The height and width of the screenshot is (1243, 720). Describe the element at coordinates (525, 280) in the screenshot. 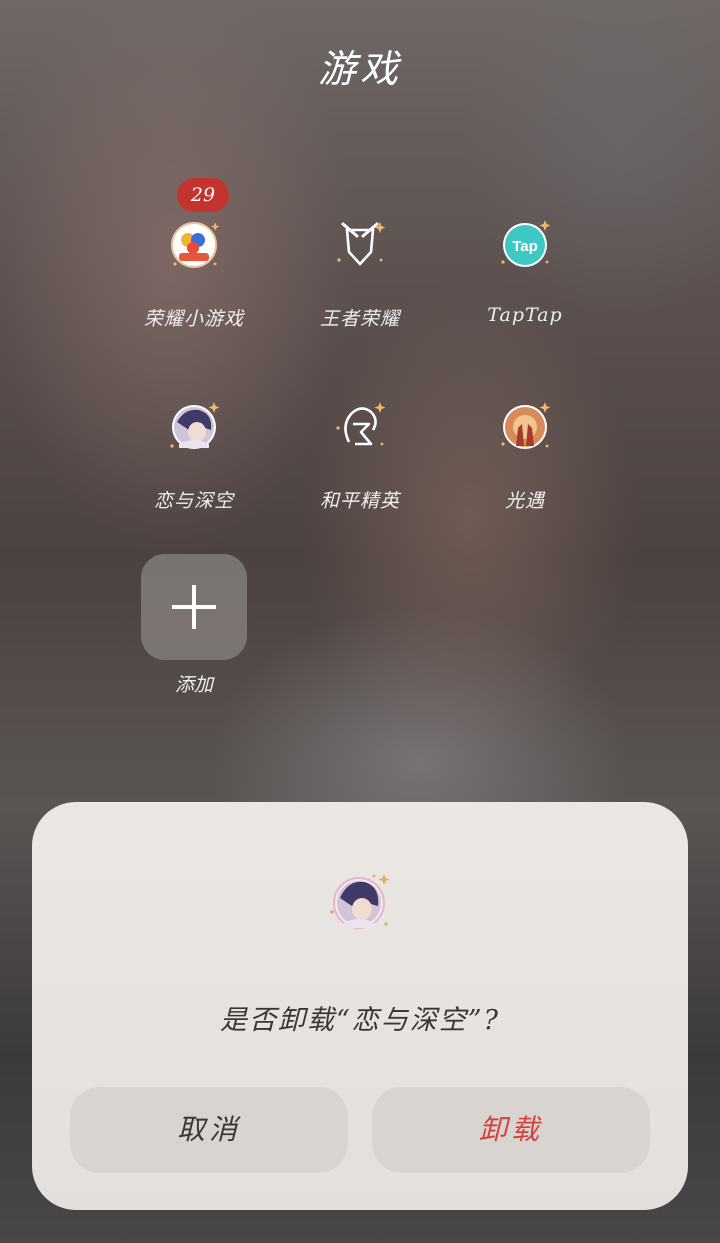

I see `app-taptap: Tap TapTap` at that location.